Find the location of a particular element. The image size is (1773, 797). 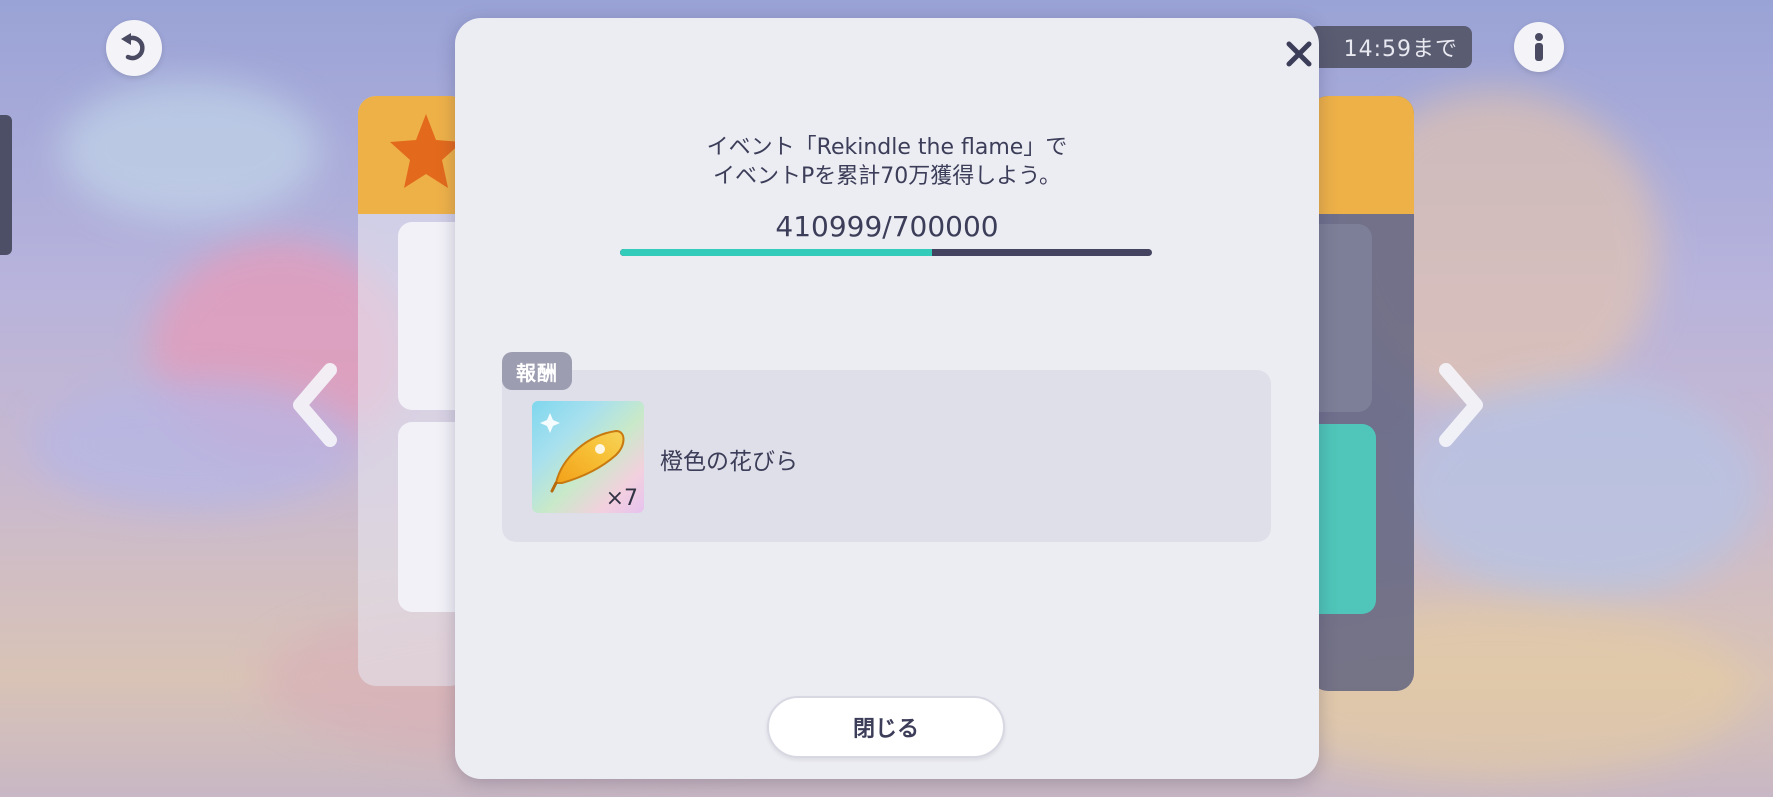

event-timer-text: 14:59まで is located at coordinates (1400, 49).